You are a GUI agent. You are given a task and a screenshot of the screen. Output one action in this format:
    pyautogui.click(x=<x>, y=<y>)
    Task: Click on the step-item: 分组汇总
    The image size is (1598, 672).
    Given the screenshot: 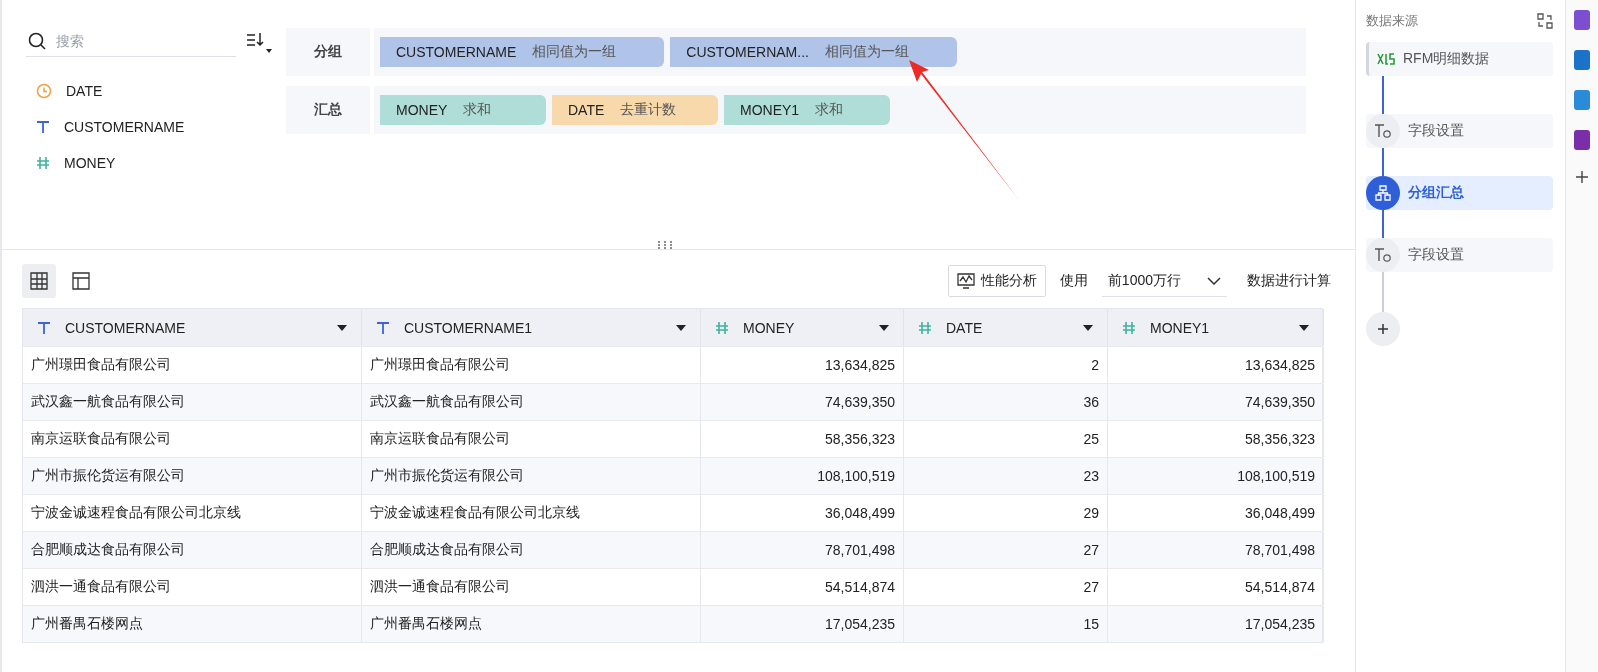 What is the action you would take?
    pyautogui.click(x=1459, y=193)
    